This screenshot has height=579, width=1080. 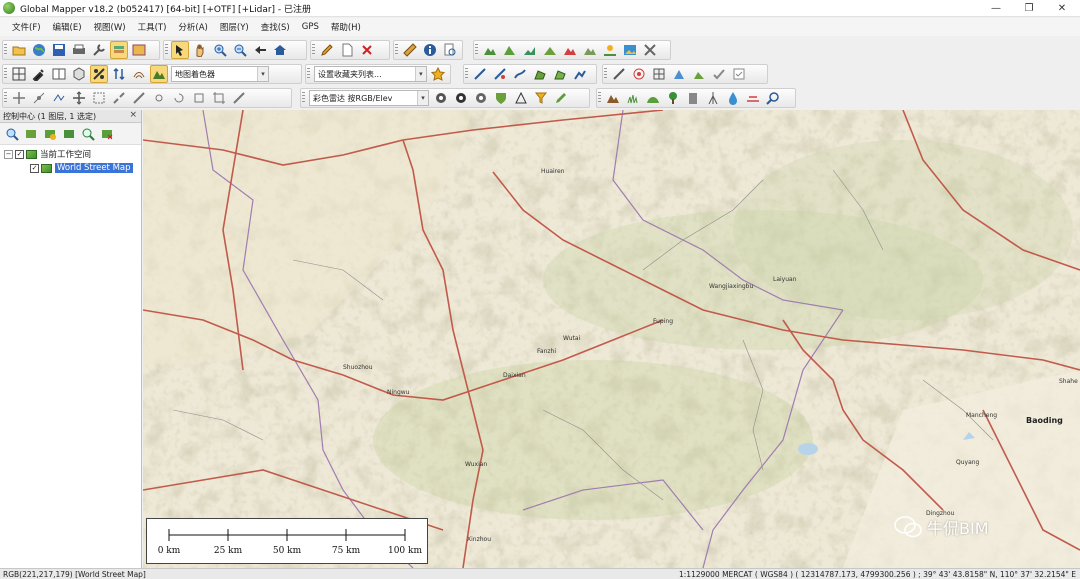 I want to click on shader-combo: 地图着色器 ▾, so click(x=220, y=74).